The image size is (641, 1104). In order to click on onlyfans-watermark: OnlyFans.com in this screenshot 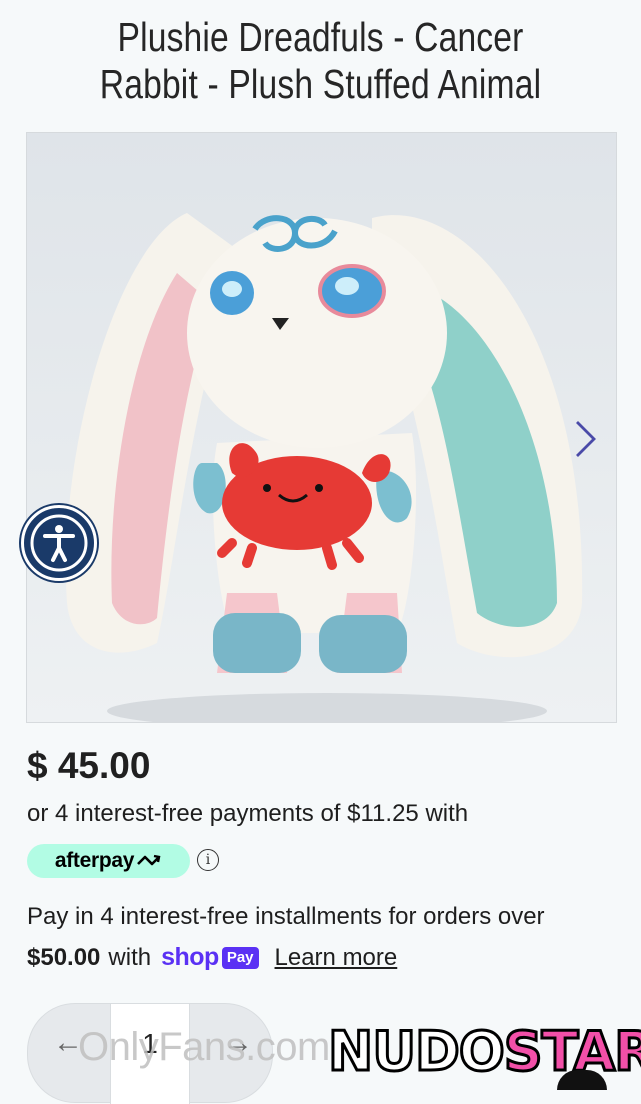, I will do `click(204, 1047)`.